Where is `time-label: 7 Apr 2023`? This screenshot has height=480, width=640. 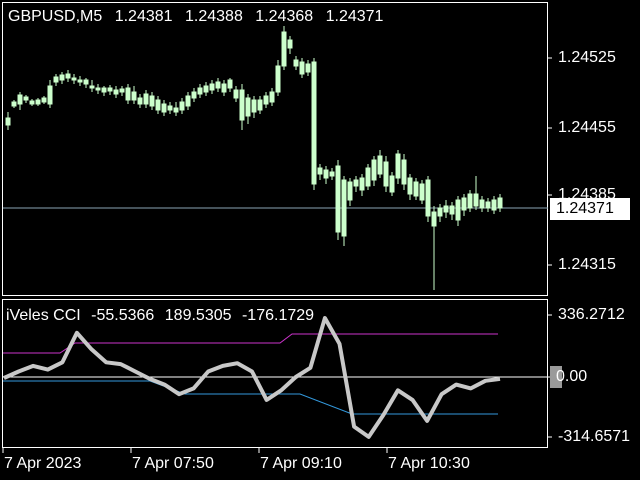 time-label: 7 Apr 2023 is located at coordinates (43, 463).